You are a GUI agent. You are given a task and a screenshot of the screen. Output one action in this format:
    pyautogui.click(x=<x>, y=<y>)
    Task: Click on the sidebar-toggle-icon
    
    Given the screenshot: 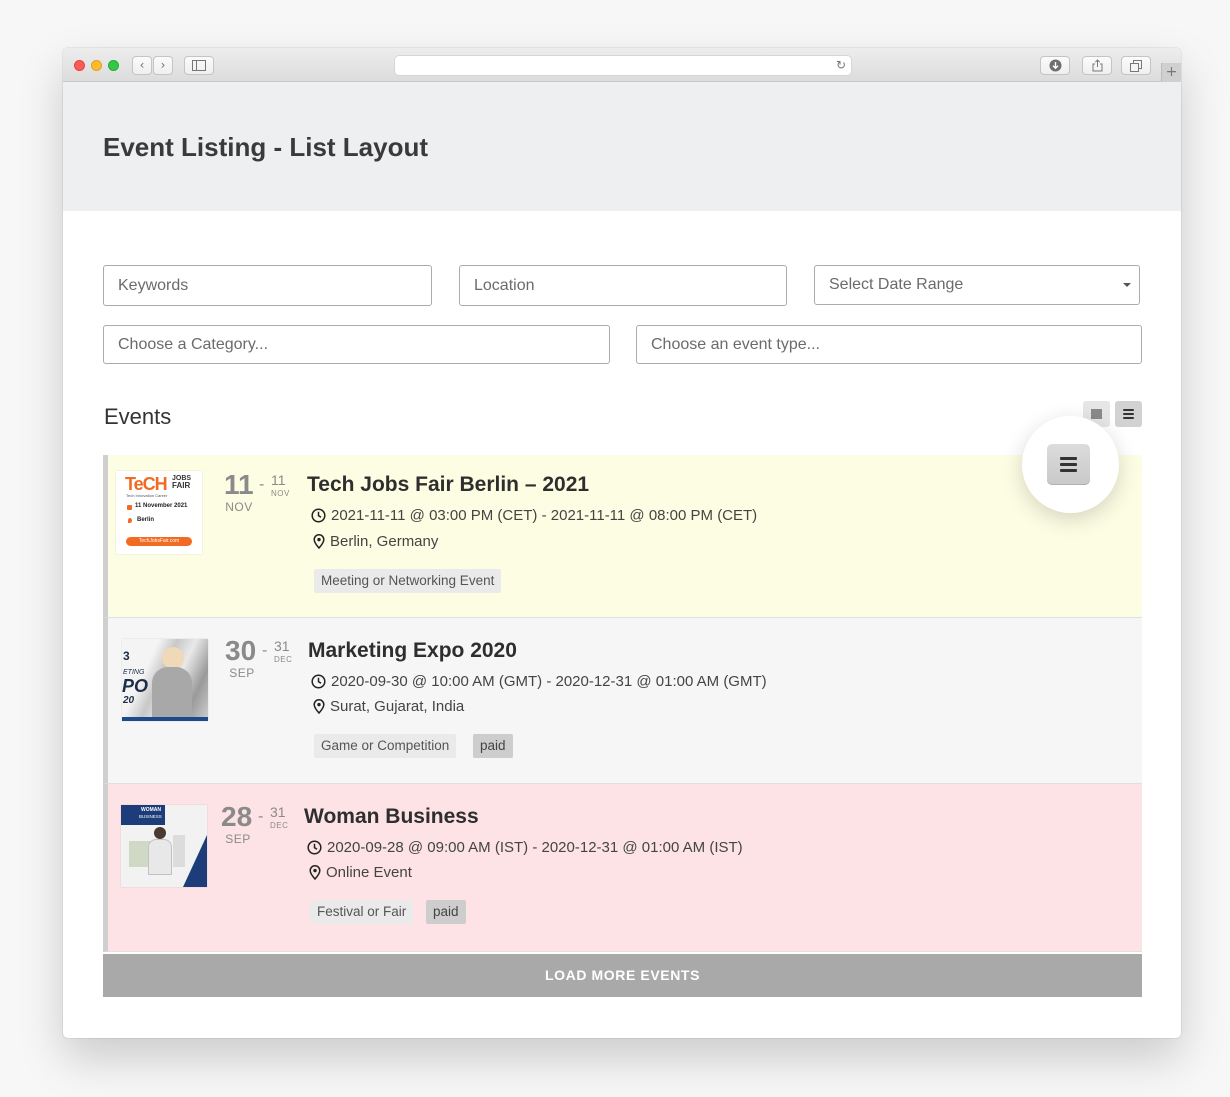 What is the action you would take?
    pyautogui.click(x=199, y=65)
    